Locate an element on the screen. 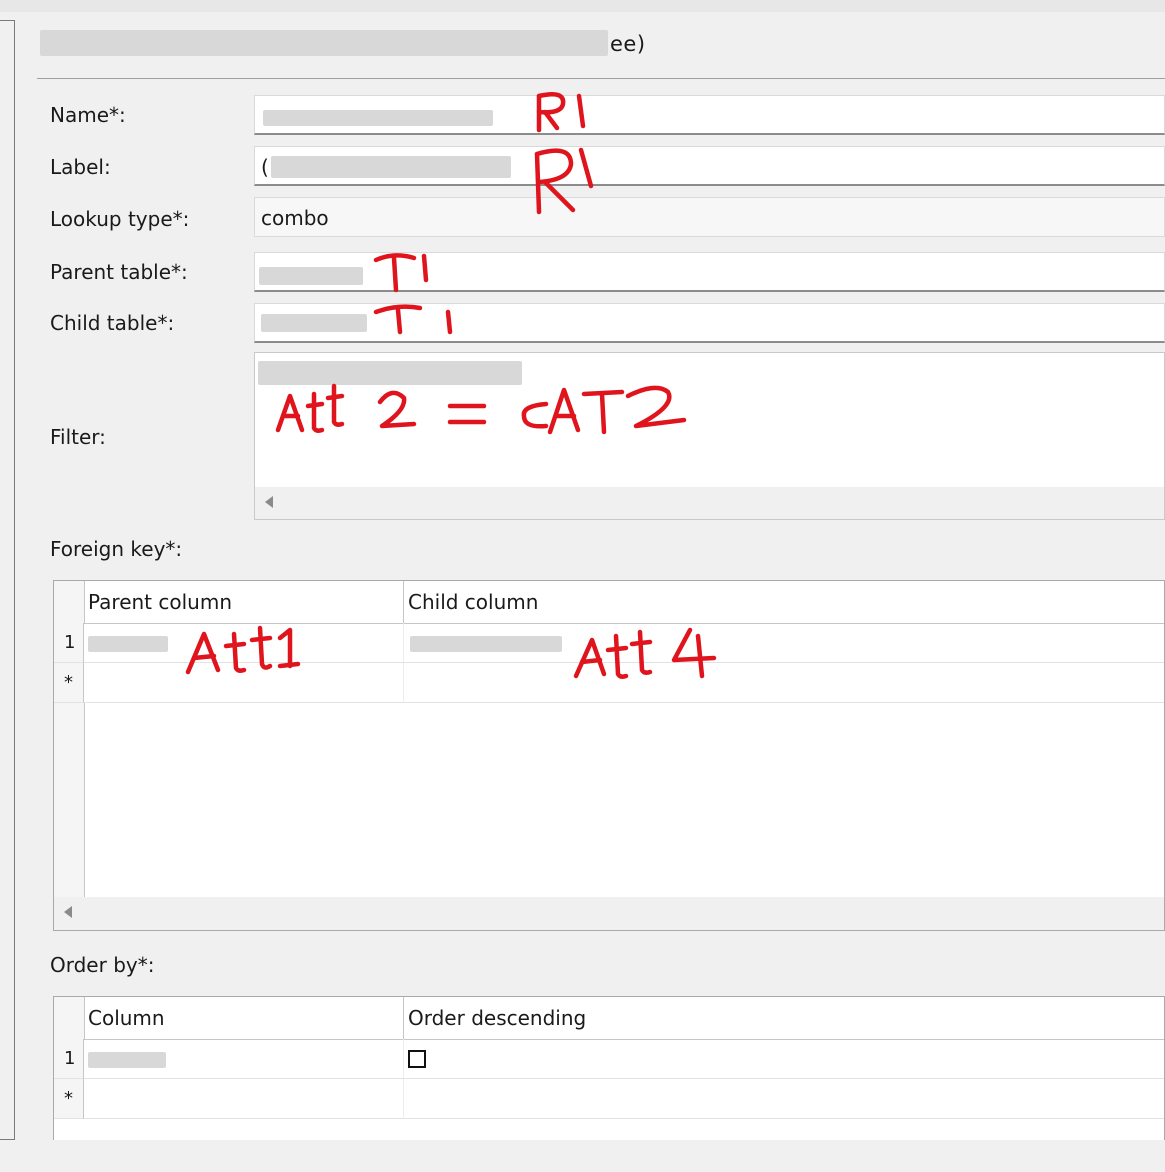 This screenshot has height=1172, width=1165. filter-horizontal-scrollbar is located at coordinates (709, 503).